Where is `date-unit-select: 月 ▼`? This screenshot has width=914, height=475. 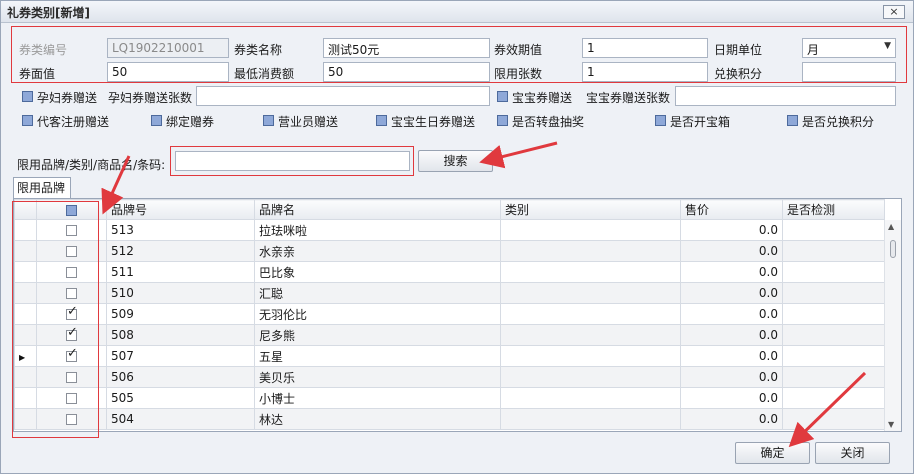 date-unit-select: 月 ▼ is located at coordinates (849, 48).